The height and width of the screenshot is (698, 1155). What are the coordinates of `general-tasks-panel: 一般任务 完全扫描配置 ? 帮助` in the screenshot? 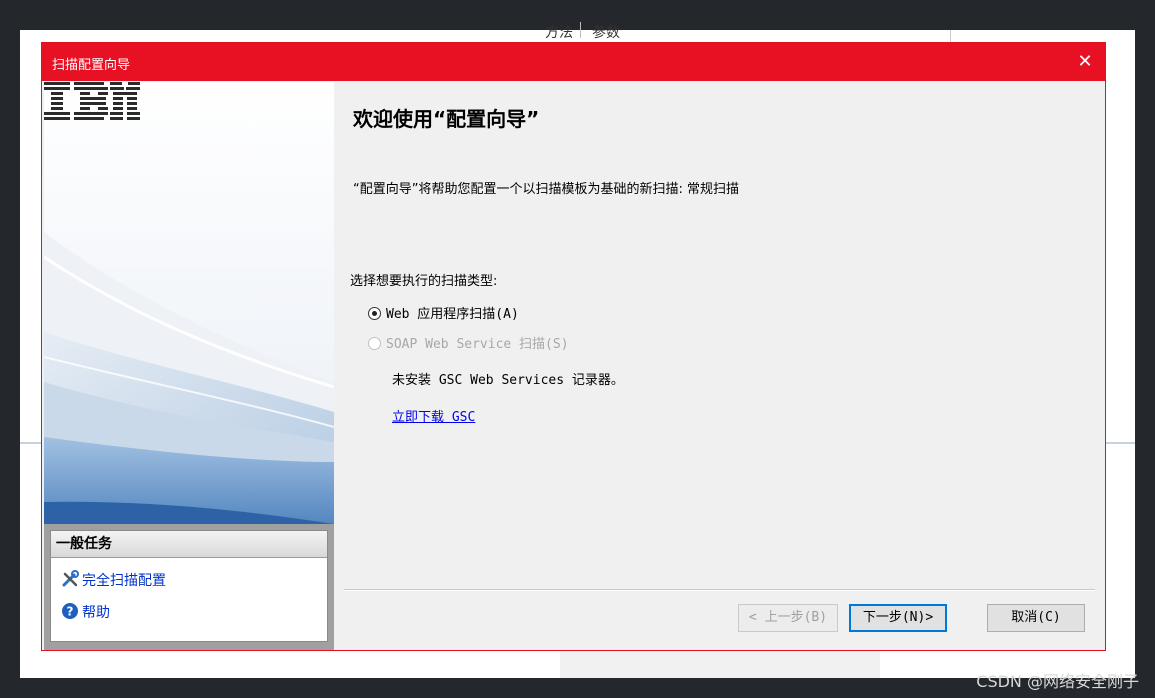 It's located at (189, 586).